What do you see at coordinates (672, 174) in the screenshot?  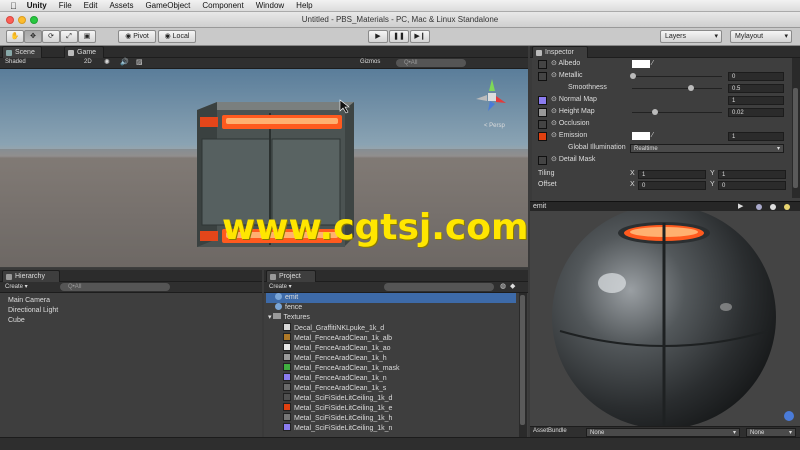 I see `tiling-x-field: 1` at bounding box center [672, 174].